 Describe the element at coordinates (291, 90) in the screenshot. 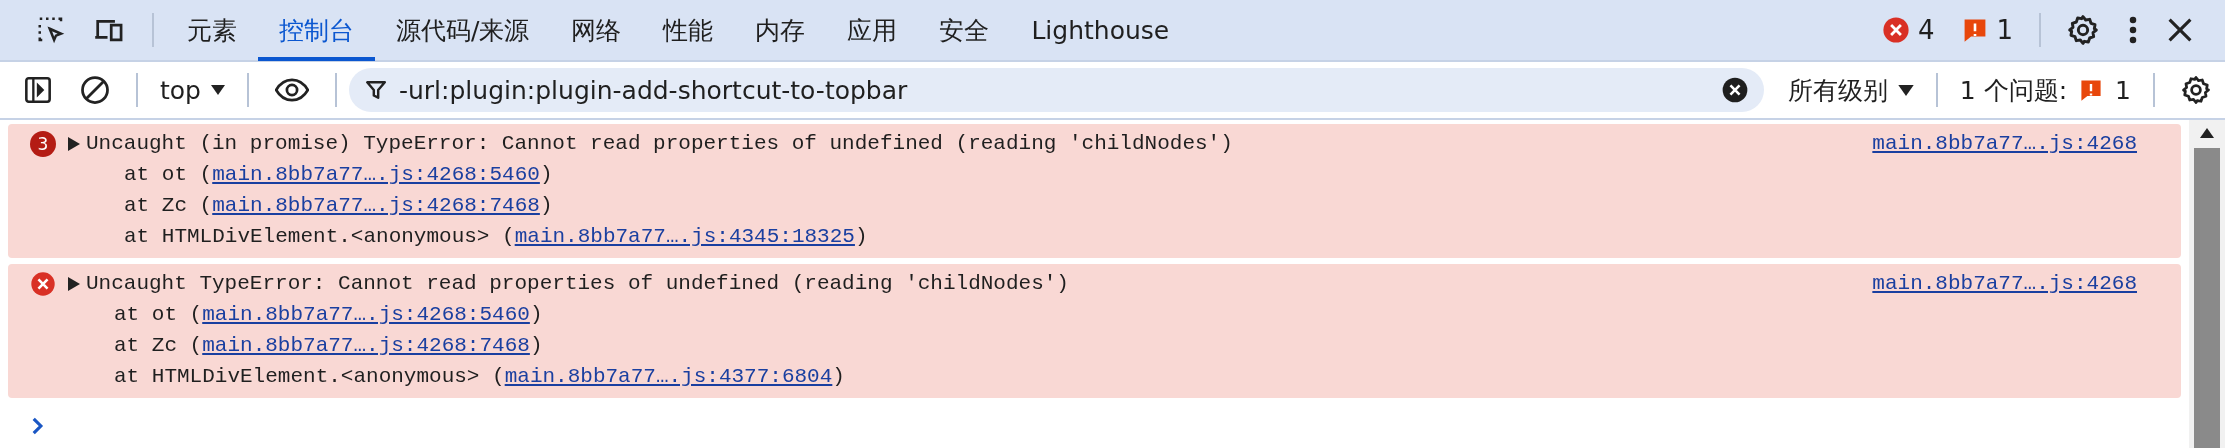

I see `eye-icon` at that location.